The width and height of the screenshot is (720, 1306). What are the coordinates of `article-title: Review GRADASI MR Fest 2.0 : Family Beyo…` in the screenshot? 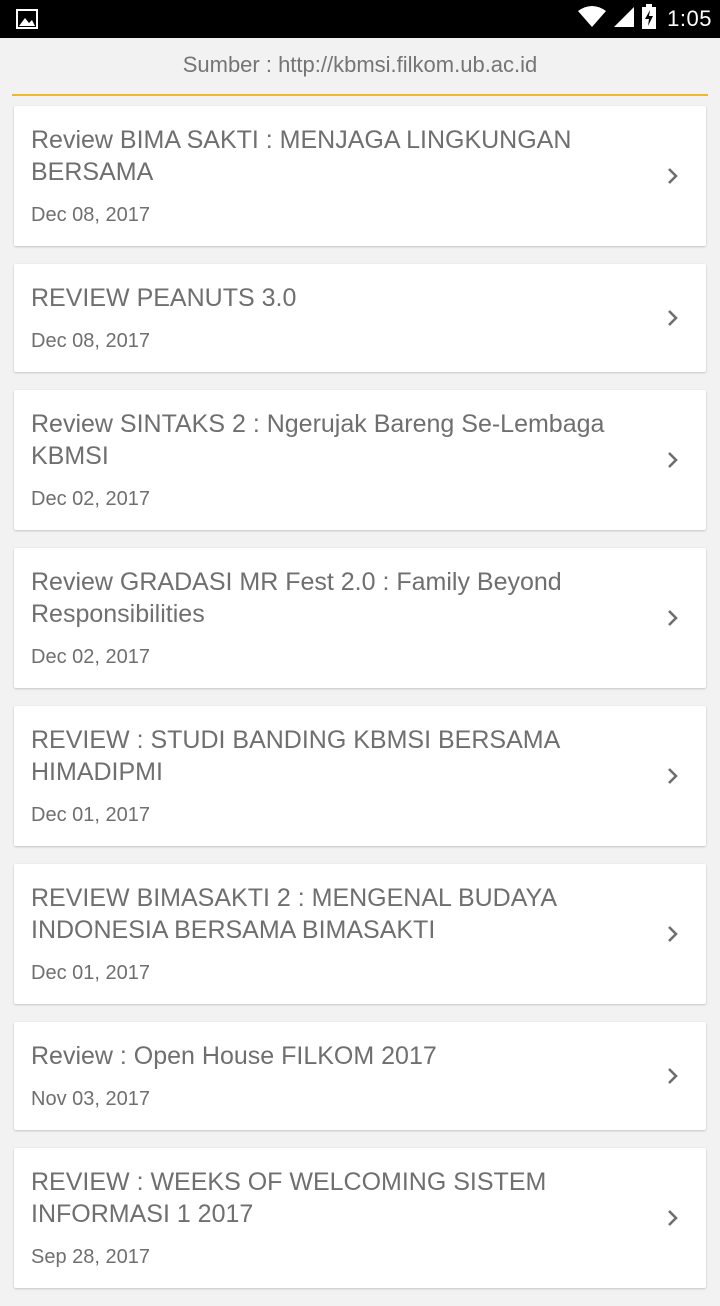 It's located at (296, 598).